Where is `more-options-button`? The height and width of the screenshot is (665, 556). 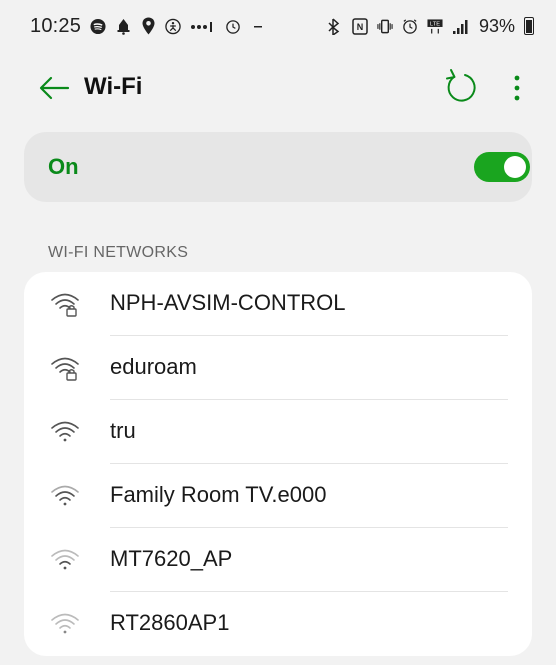
more-options-button is located at coordinates (517, 88).